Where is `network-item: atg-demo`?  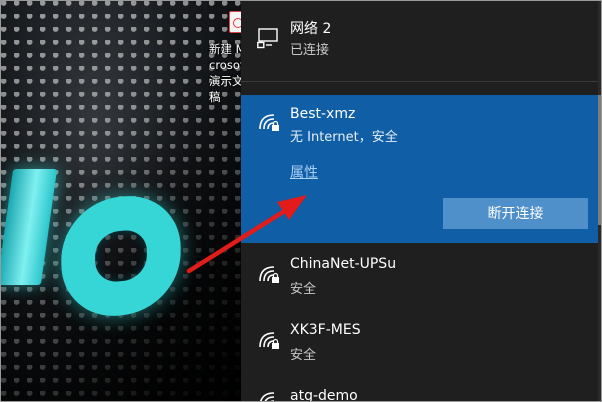
network-item: atg-demo is located at coordinates (419, 388).